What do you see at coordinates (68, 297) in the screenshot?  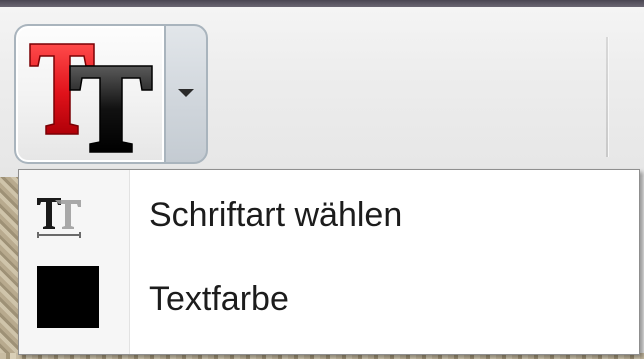 I see `color-swatch-icon` at bounding box center [68, 297].